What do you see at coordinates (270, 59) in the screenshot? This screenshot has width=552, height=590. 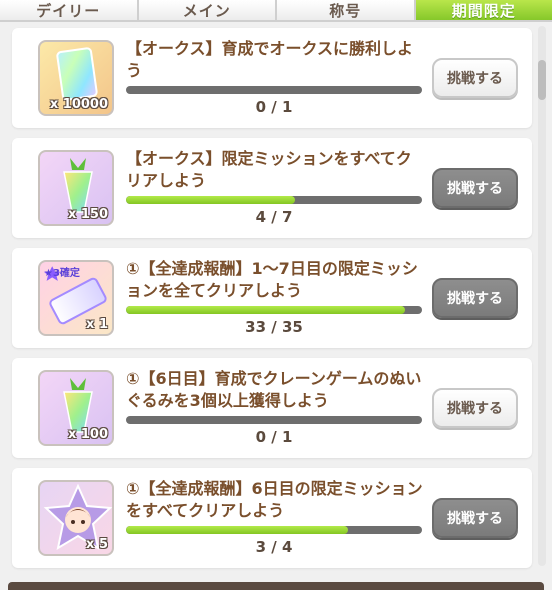 I see `mission-title: 【オークス】育成でオークスに勝利しよう` at bounding box center [270, 59].